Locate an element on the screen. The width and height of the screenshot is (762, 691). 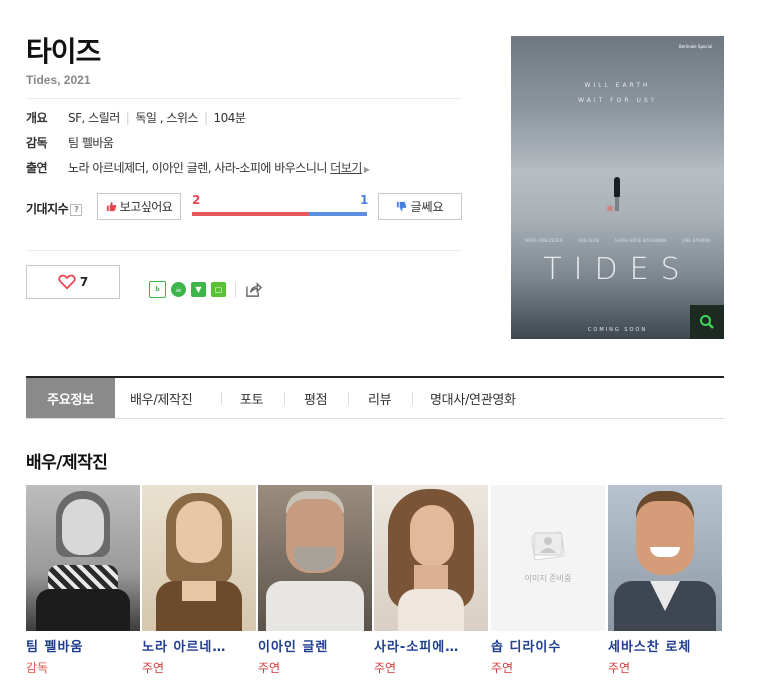
tab-cast-crew: 배우/제작진 is located at coordinates (161, 398).